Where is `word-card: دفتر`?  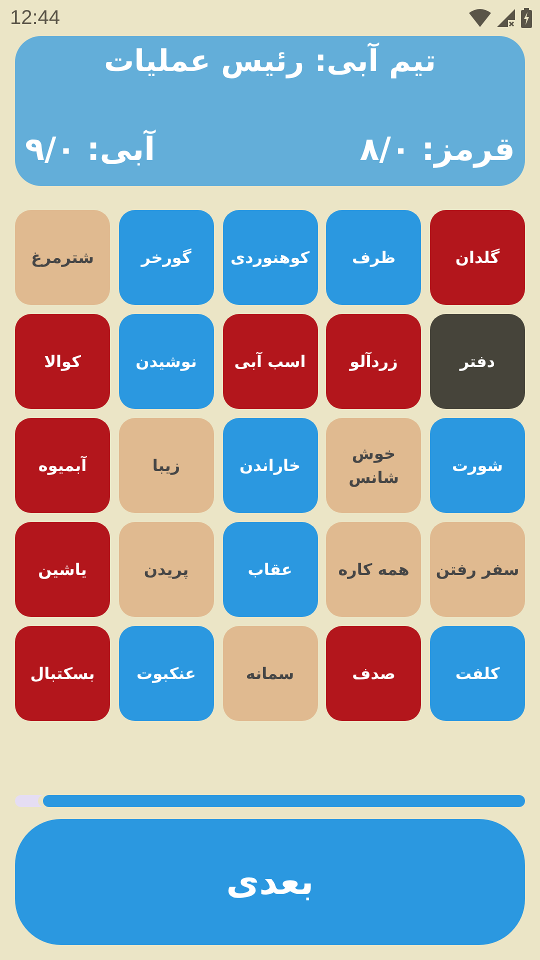 word-card: دفتر is located at coordinates (477, 361).